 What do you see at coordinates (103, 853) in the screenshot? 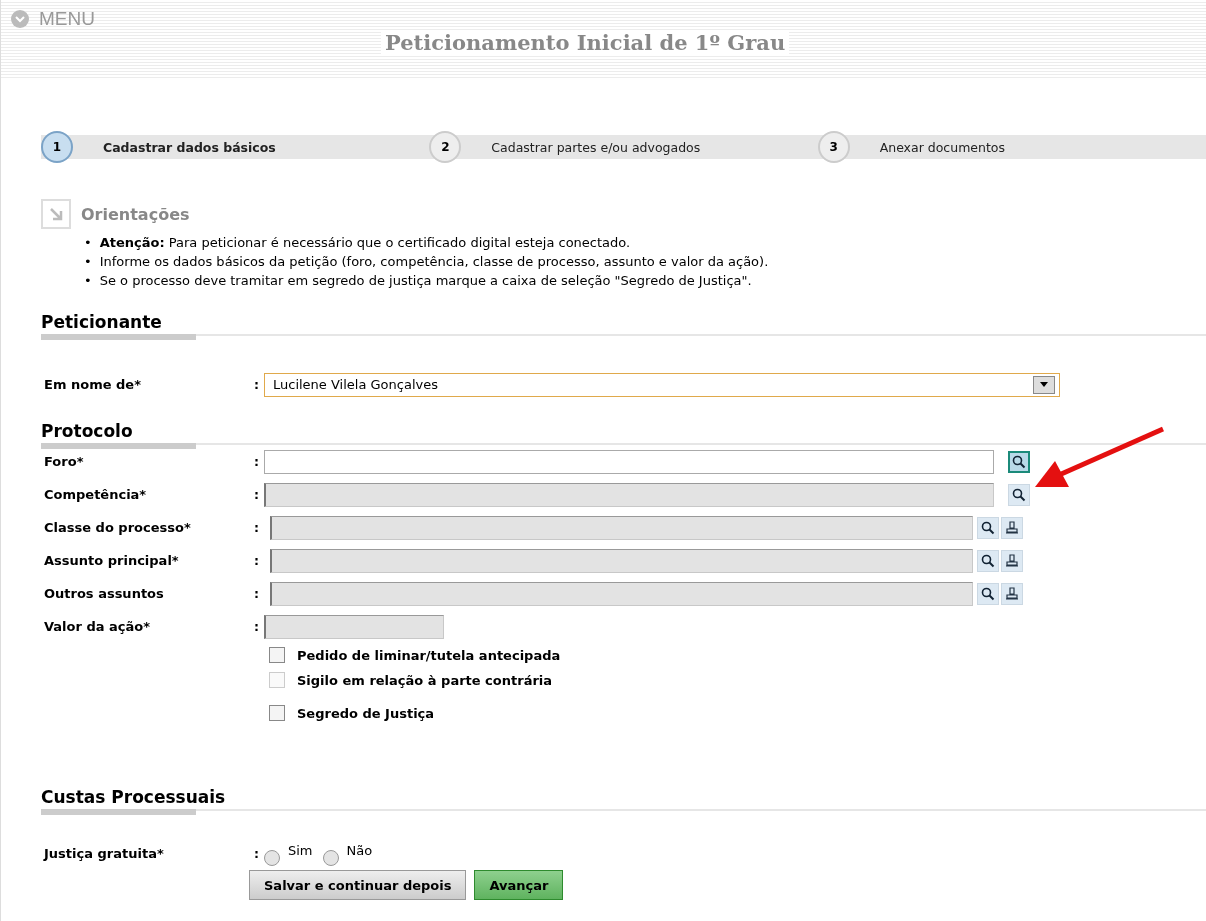
I see `field-label: Justiça gratuita*` at bounding box center [103, 853].